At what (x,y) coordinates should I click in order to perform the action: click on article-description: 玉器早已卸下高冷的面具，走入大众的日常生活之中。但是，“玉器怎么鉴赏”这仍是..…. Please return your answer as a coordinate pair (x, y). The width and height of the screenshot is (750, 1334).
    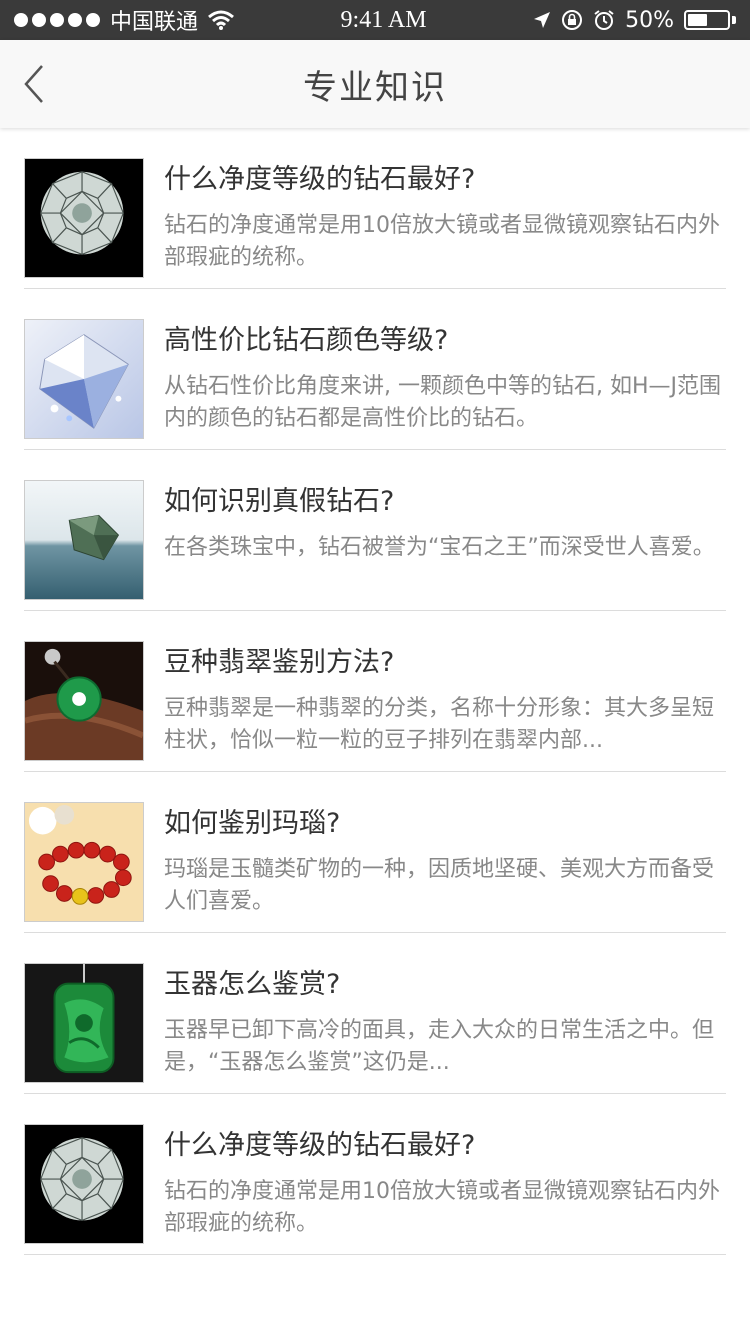
    Looking at the image, I should click on (439, 1046).